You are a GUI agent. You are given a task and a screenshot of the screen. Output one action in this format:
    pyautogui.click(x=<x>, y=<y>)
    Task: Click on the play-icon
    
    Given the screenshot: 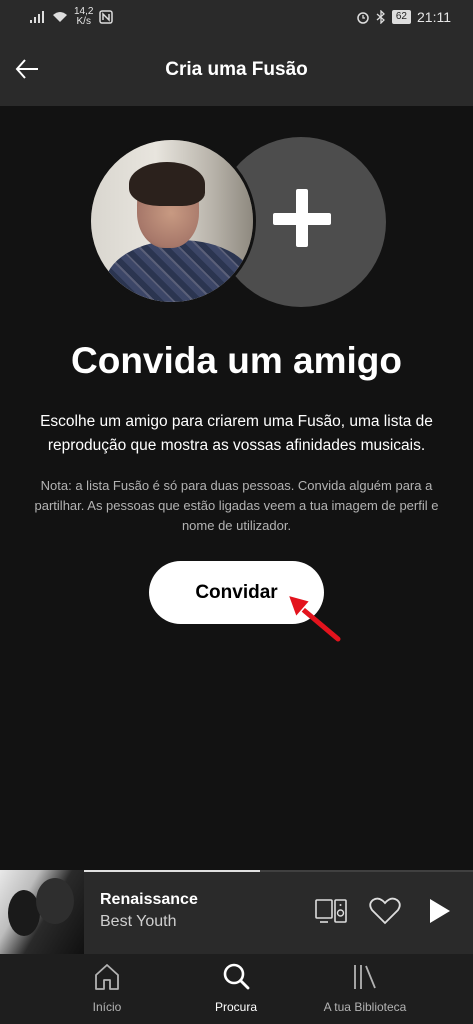 What is the action you would take?
    pyautogui.click(x=439, y=911)
    